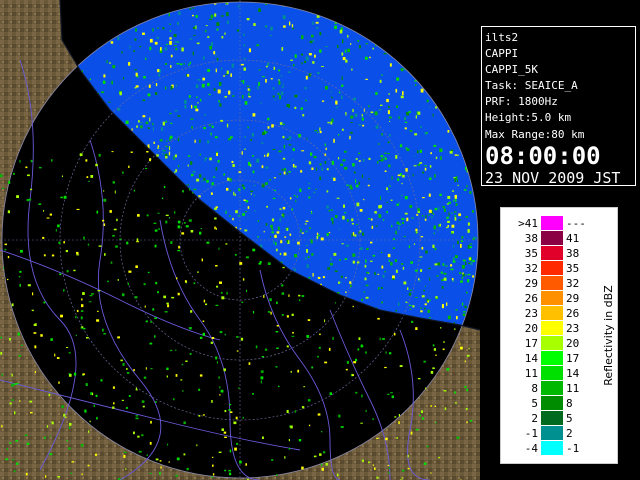  Describe the element at coordinates (531, 283) in the screenshot. I see `legend-low-value: 29` at that location.